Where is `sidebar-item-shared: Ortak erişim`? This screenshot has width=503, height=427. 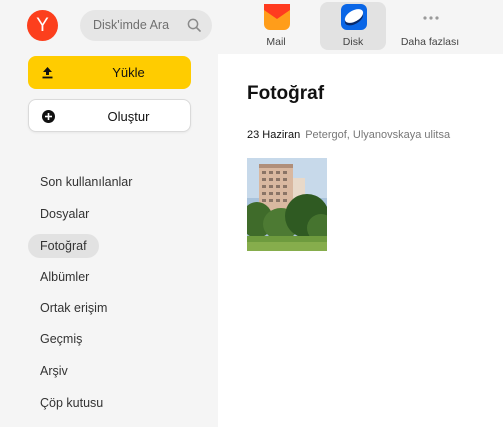
sidebar-item-shared: Ortak erişim is located at coordinates (73, 308).